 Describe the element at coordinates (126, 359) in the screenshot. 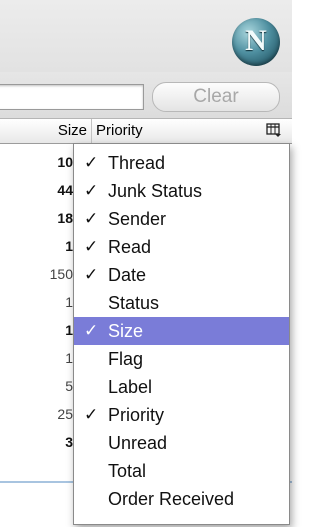

I see `menu-item-label: Flag` at that location.